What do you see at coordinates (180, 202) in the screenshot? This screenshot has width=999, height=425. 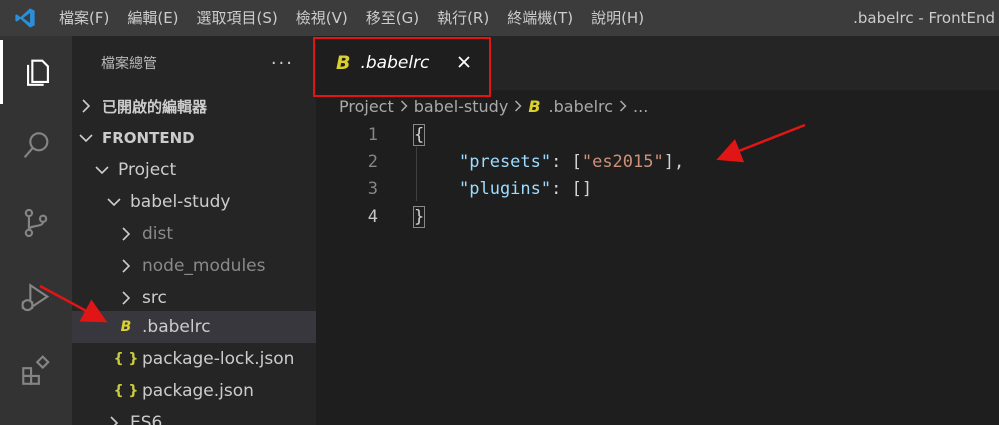 I see `tree-item-label: babel-study` at bounding box center [180, 202].